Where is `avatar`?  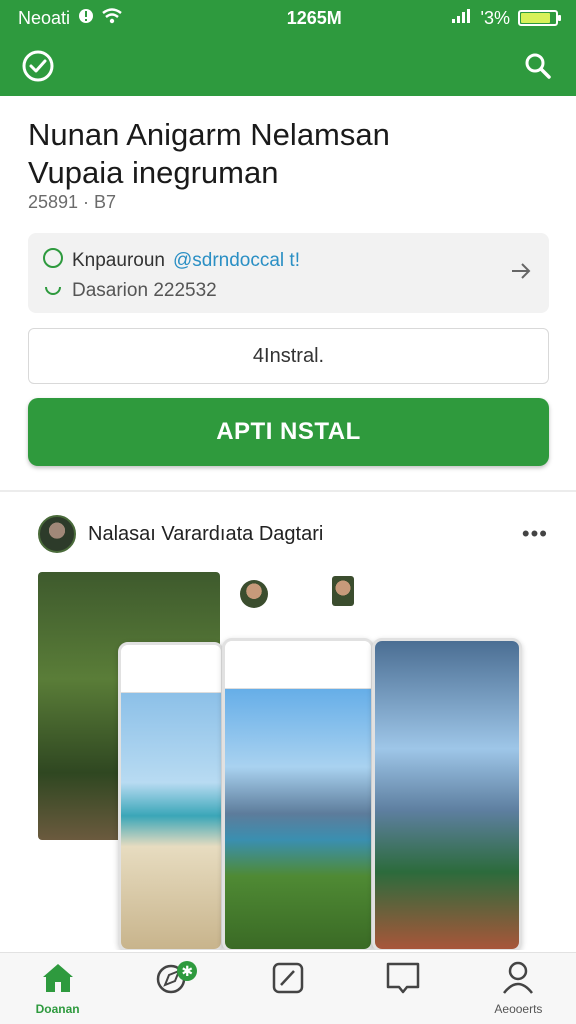
avatar is located at coordinates (57, 534).